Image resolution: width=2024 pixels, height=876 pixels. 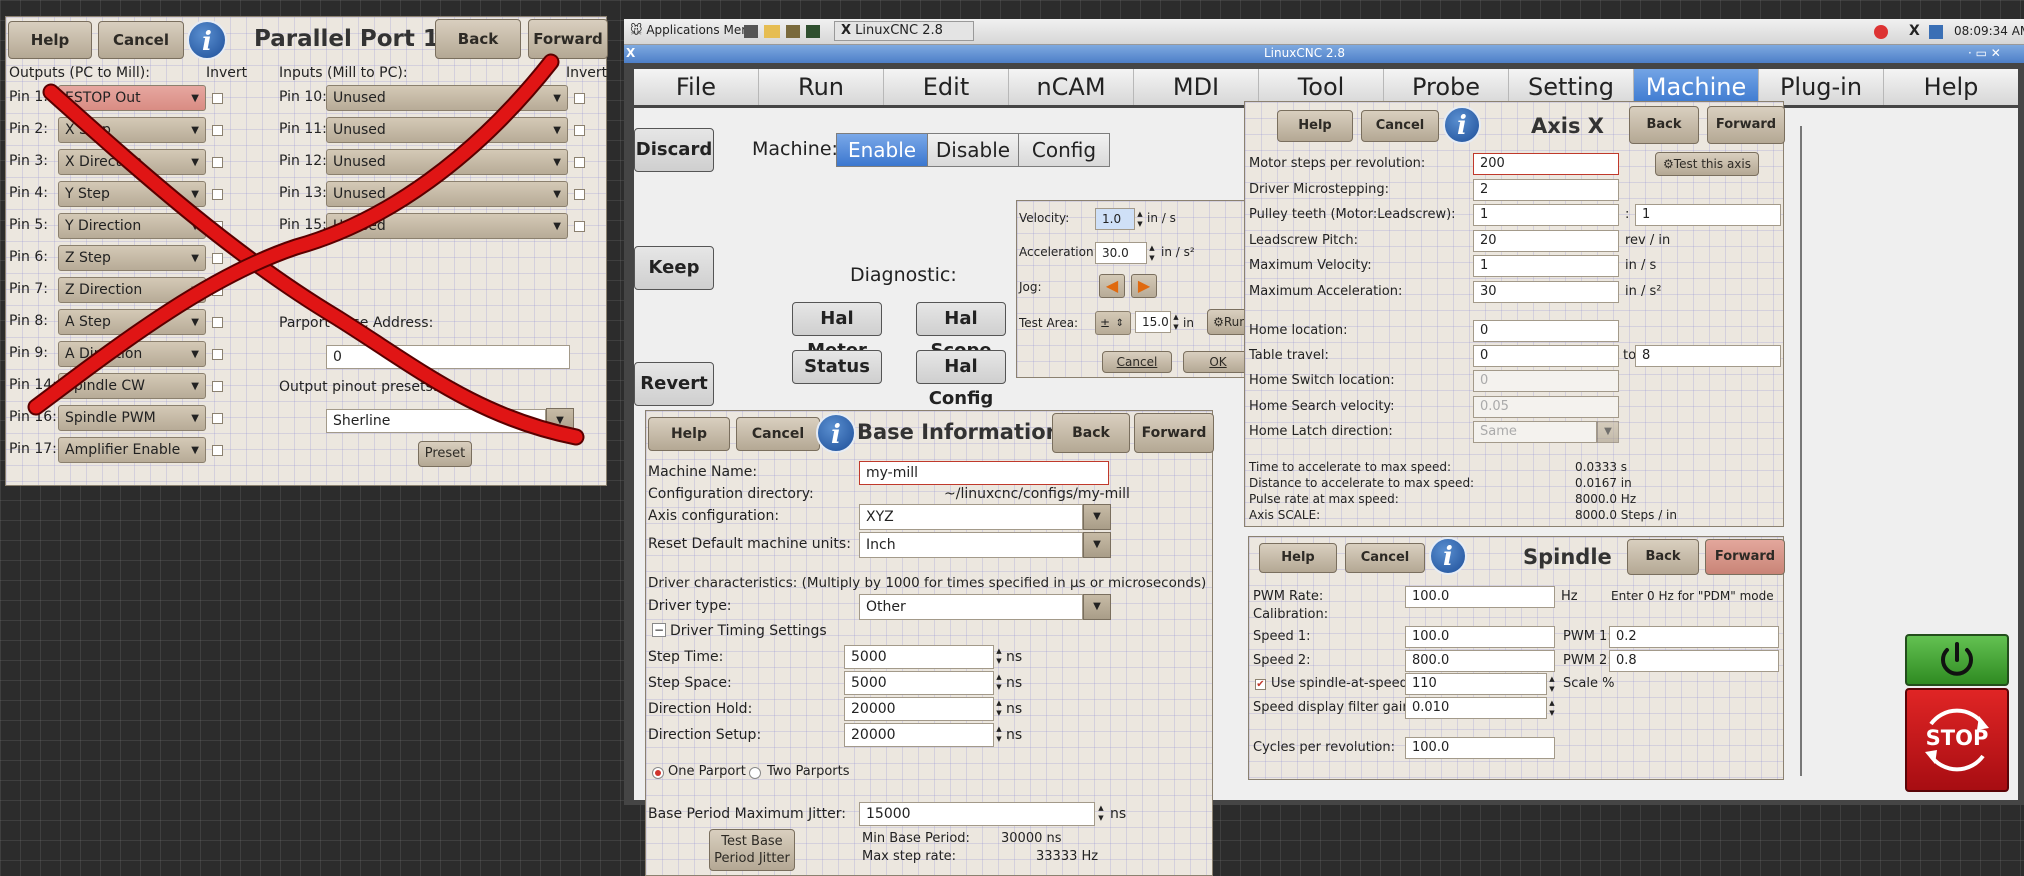 What do you see at coordinates (1121, 253) in the screenshot?
I see `acceleration-field: 30.0` at bounding box center [1121, 253].